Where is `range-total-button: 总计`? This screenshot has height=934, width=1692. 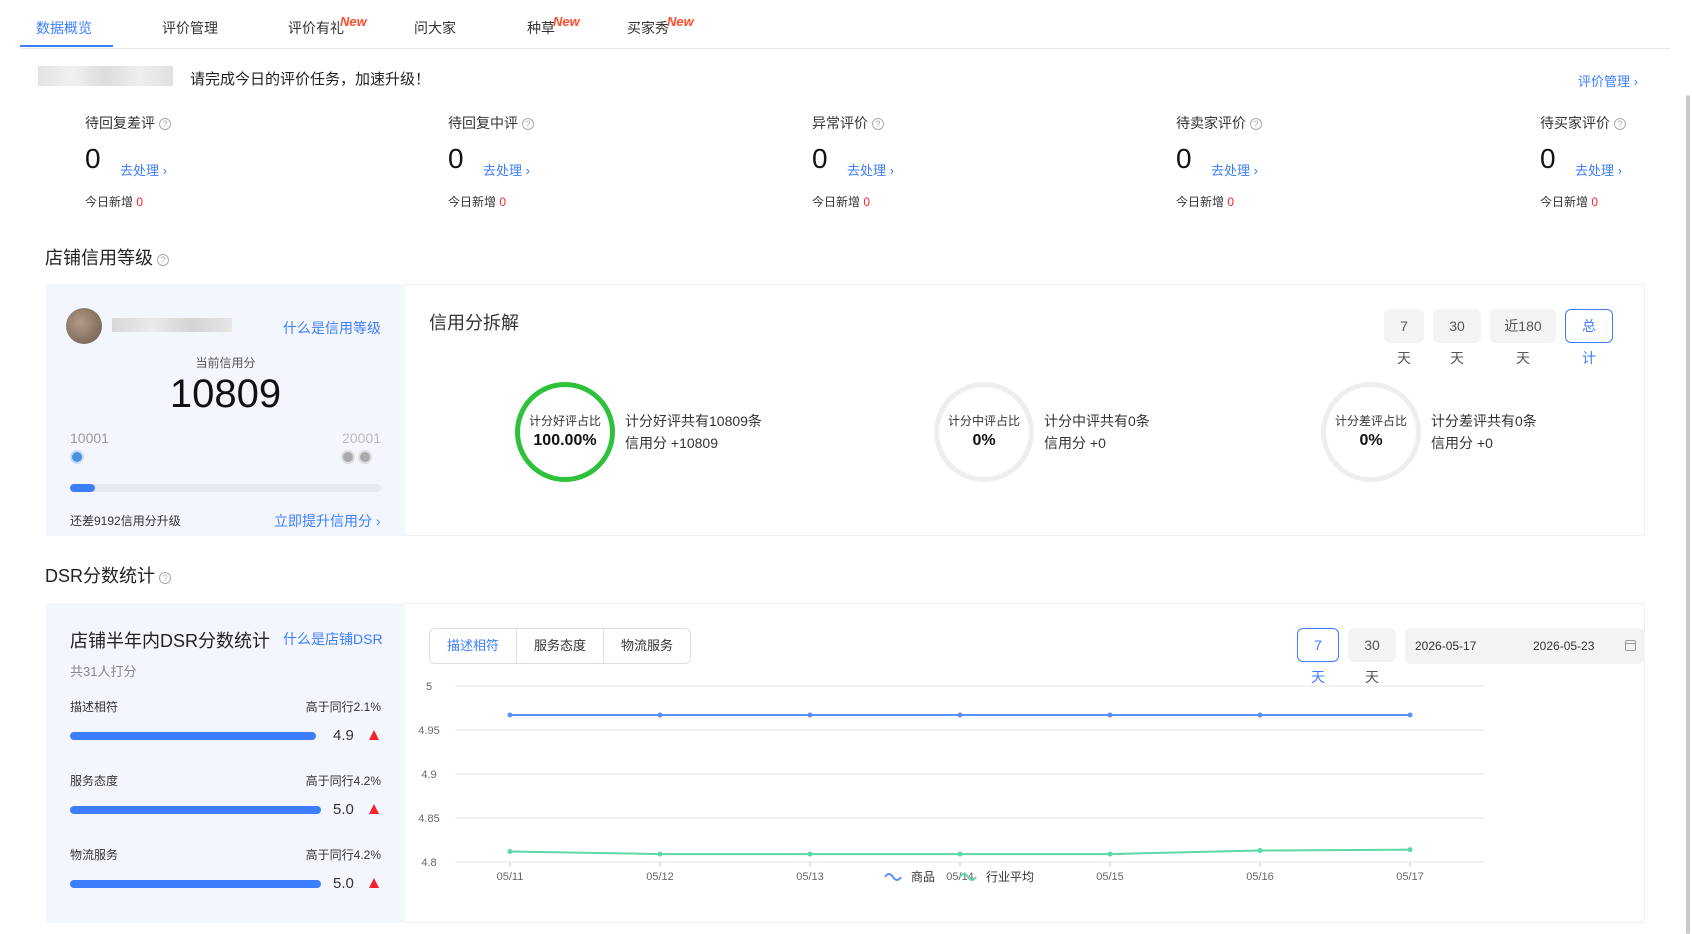 range-total-button: 总计 is located at coordinates (1589, 337).